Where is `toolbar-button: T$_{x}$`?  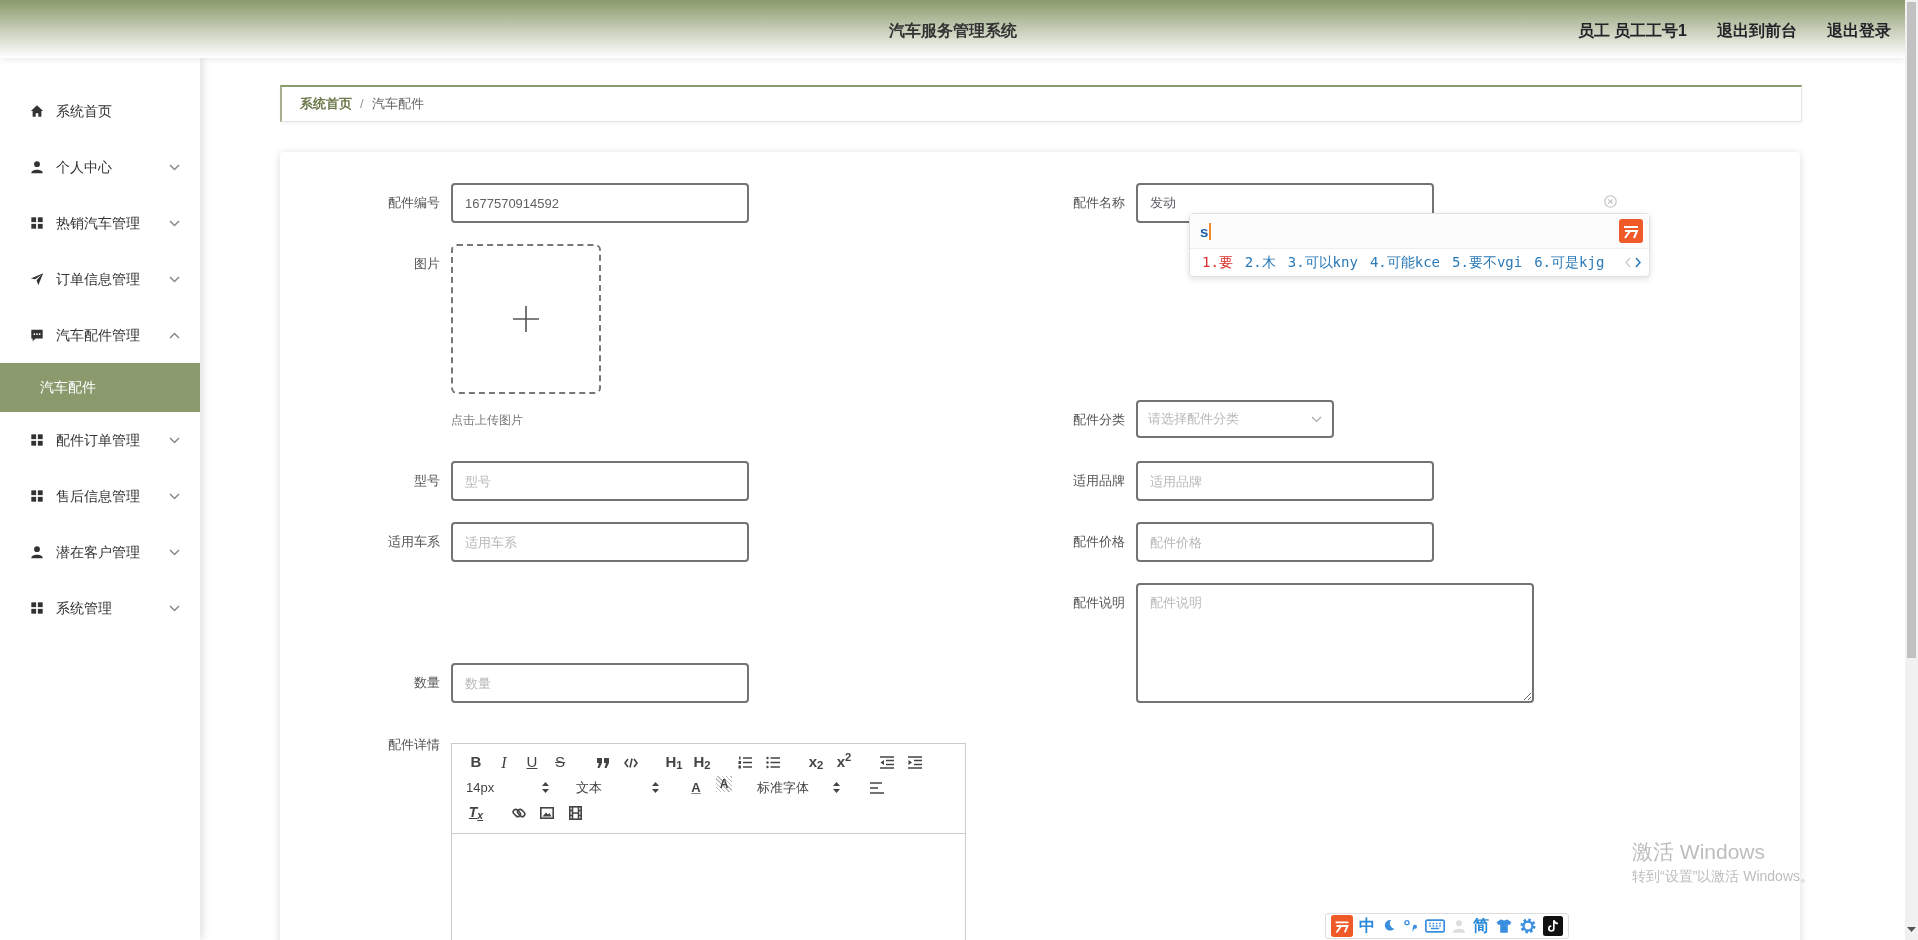
toolbar-button: T$_{x}$ is located at coordinates (476, 812).